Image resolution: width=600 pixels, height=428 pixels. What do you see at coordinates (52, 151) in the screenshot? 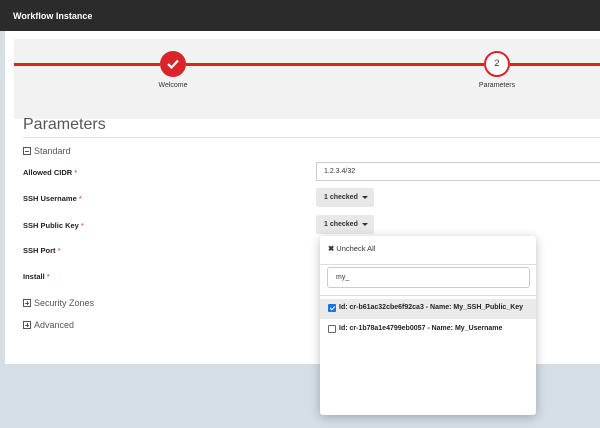
I see `group-standard-label: Standard` at bounding box center [52, 151].